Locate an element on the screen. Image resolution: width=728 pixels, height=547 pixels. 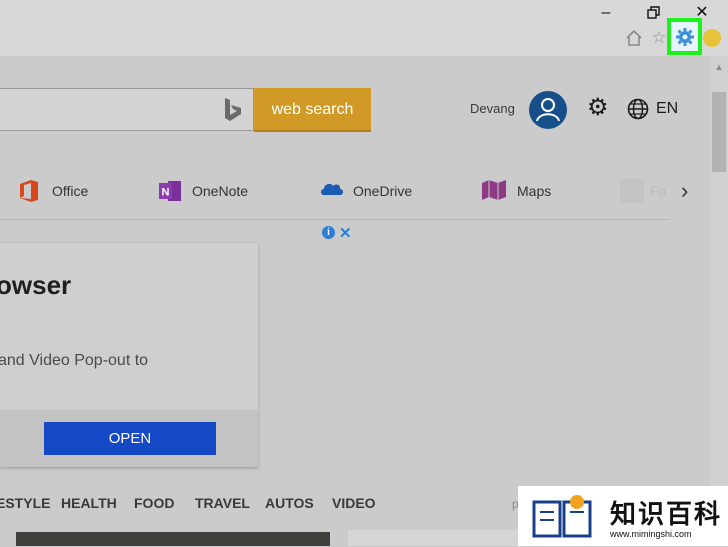
category-autos: AUTOS is located at coordinates (289, 503).